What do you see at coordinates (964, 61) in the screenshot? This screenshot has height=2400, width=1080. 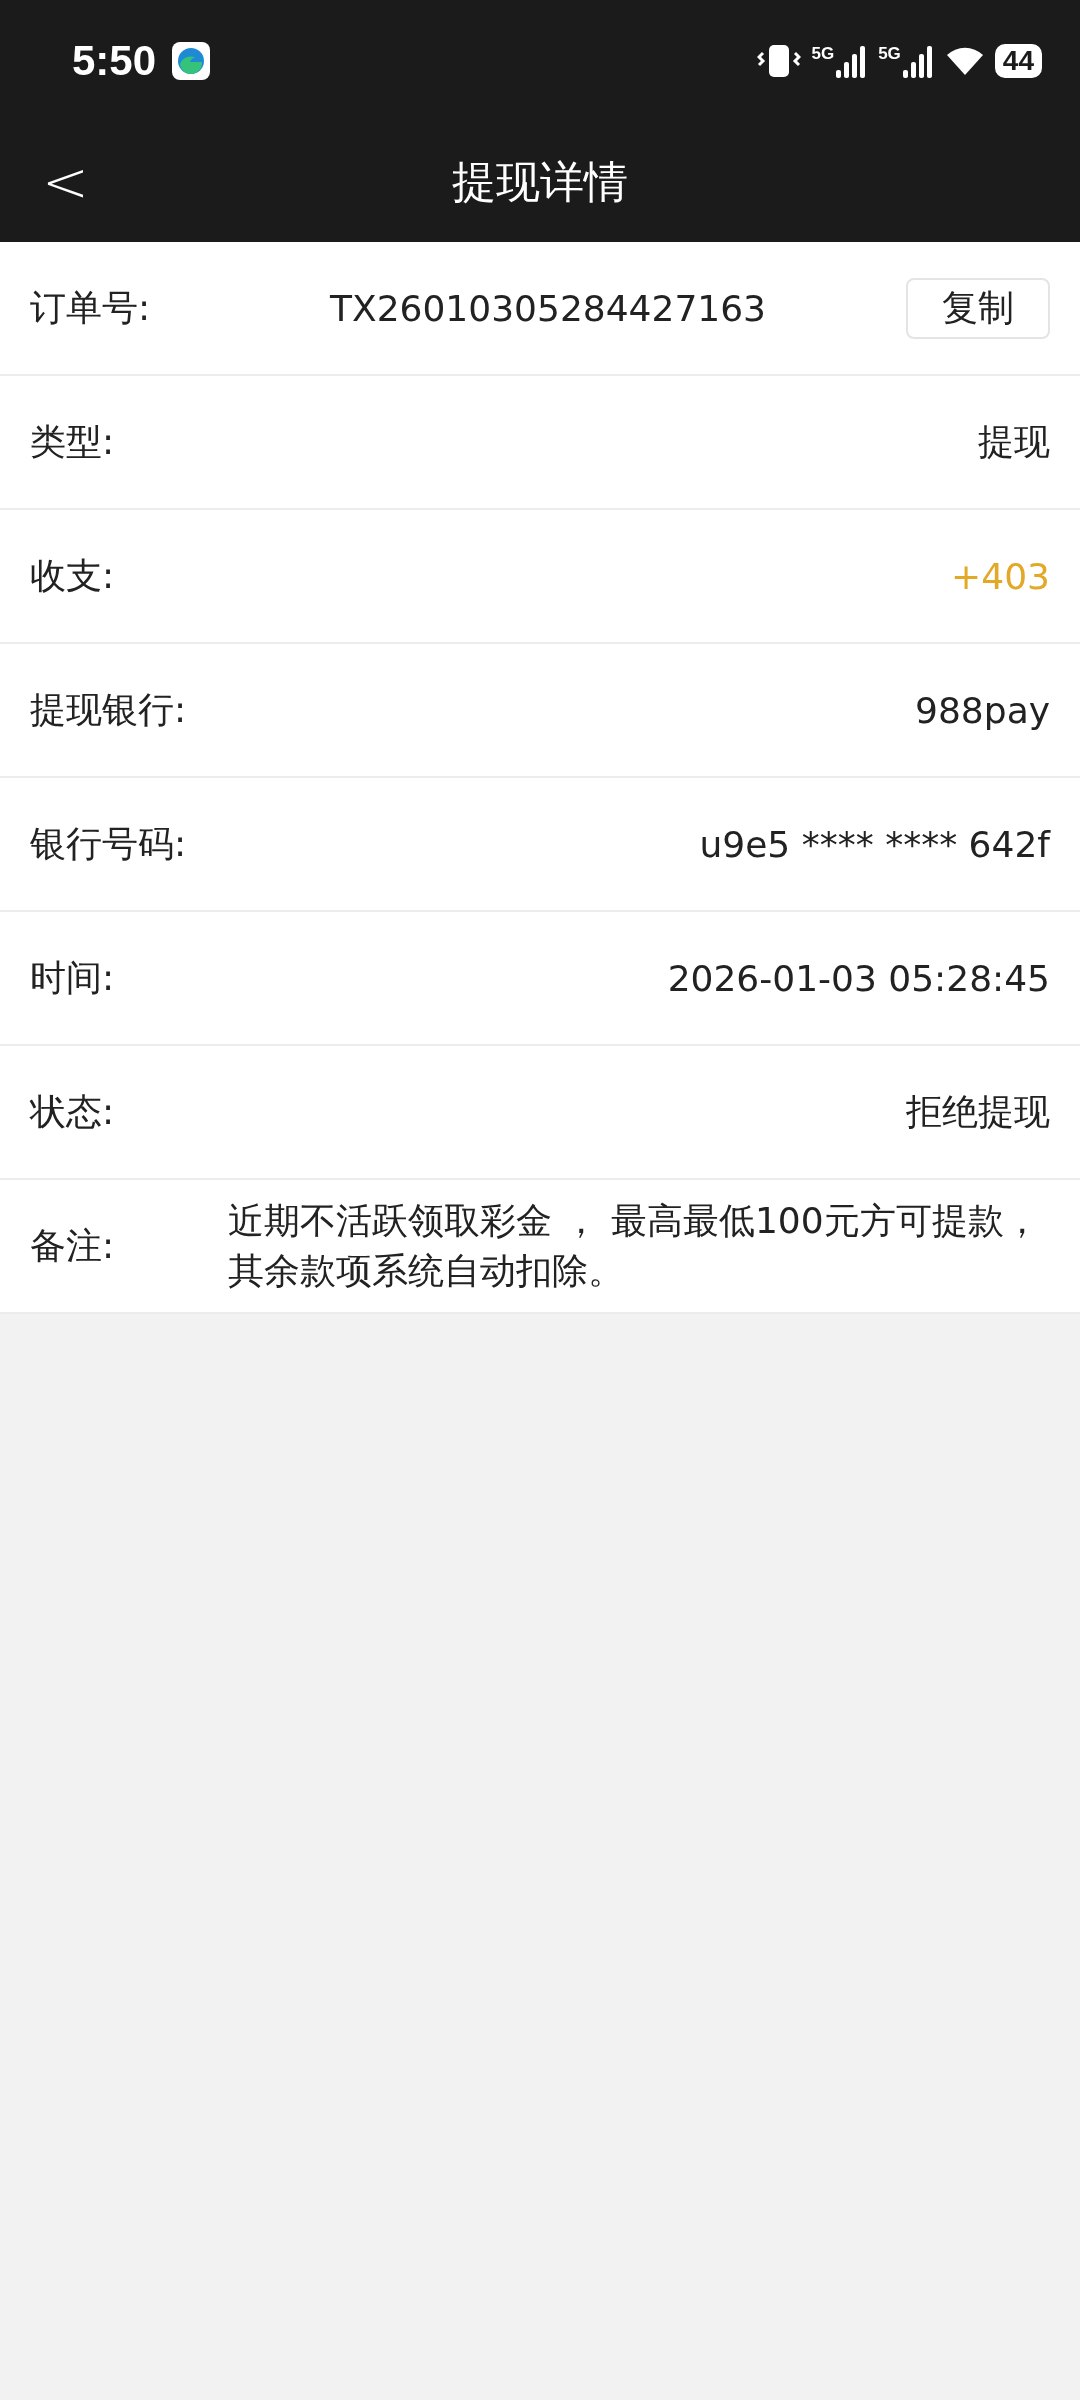 I see `wifi-icon` at bounding box center [964, 61].